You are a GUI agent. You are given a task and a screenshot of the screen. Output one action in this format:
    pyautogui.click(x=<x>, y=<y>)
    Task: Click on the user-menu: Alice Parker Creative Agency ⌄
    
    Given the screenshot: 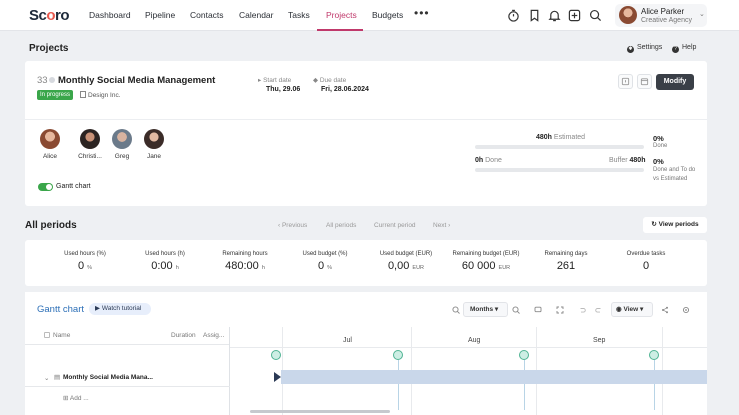 What is the action you would take?
    pyautogui.click(x=661, y=15)
    